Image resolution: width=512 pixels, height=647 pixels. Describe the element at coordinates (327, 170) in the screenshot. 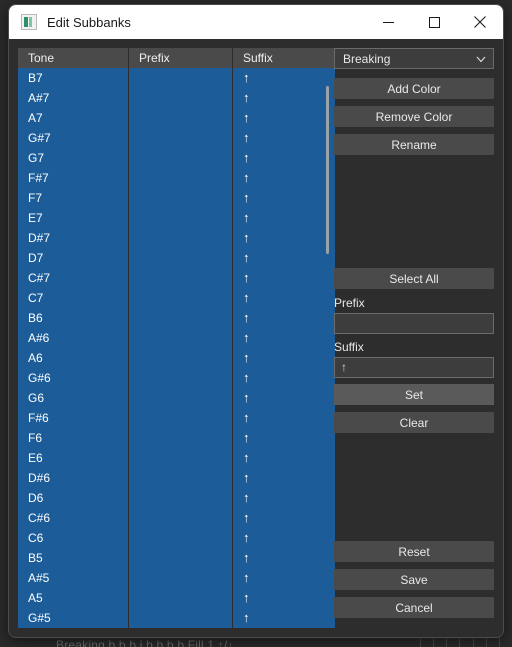

I see `list-scrollbar-thumb` at that location.